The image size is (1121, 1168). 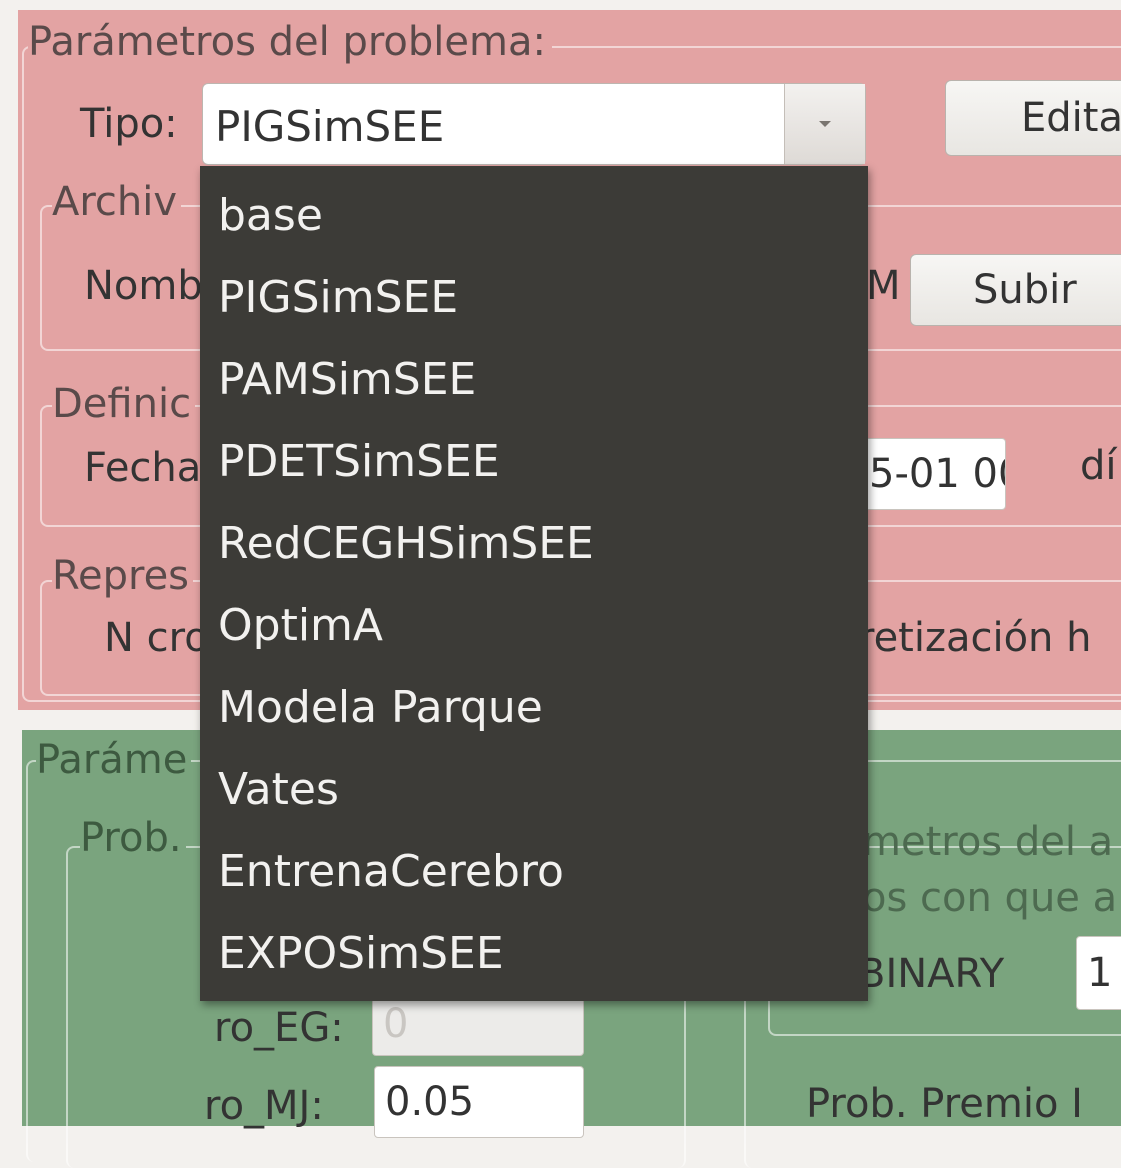 I want to click on upload-button-label: Subir, so click(x=1025, y=290).